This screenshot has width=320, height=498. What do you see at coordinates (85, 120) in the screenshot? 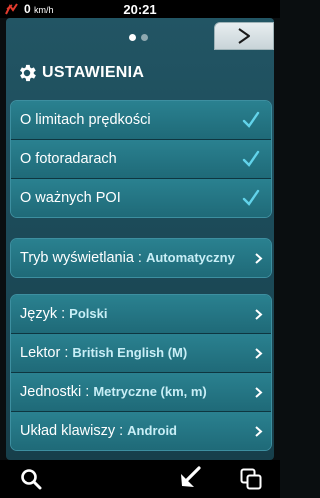
I see `option-label: O limitach prędkości` at bounding box center [85, 120].